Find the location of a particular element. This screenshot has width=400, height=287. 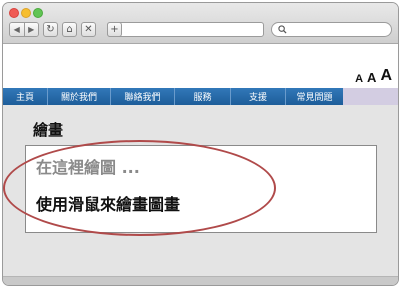

address-bar: + is located at coordinates (185, 29).